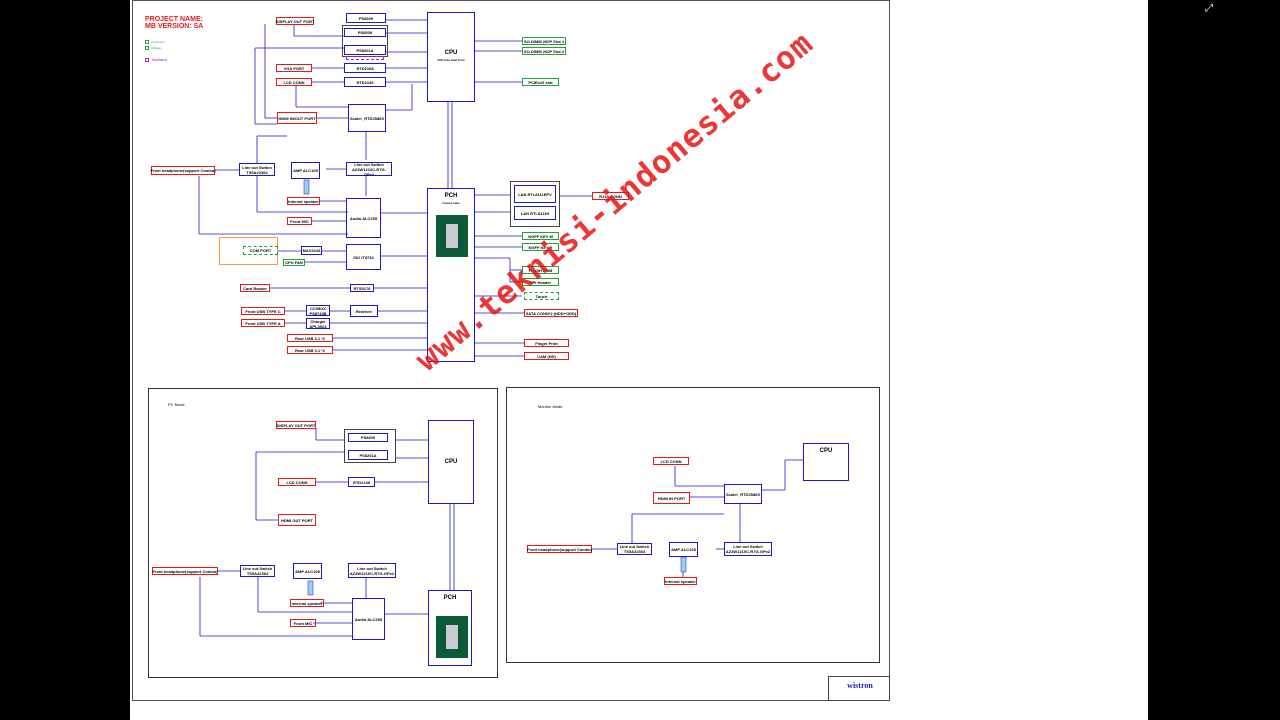 Image resolution: width=1280 pixels, height=720 pixels. I want to click on scaler-block: Scaler_RTD2586S, so click(367, 118).